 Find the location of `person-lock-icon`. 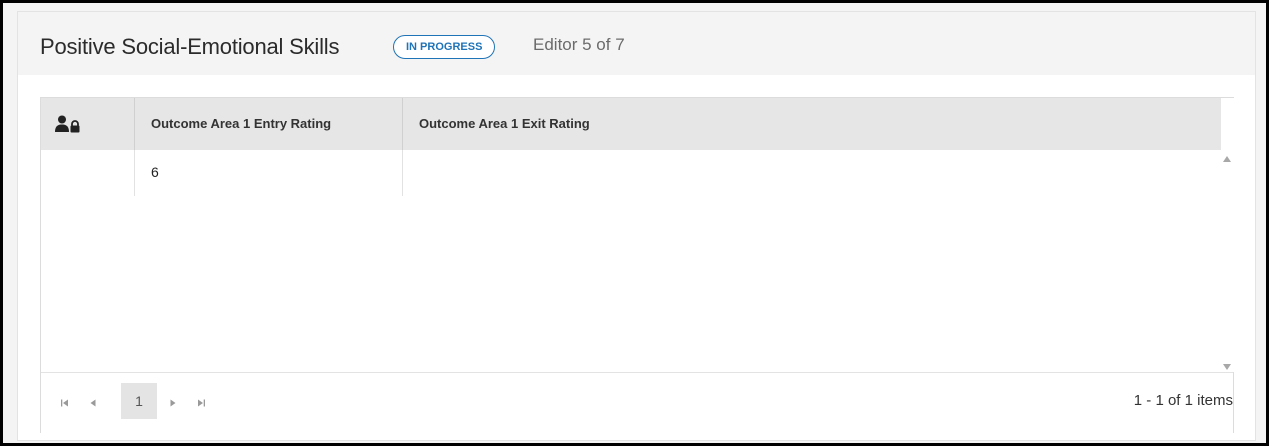

person-lock-icon is located at coordinates (67, 124).